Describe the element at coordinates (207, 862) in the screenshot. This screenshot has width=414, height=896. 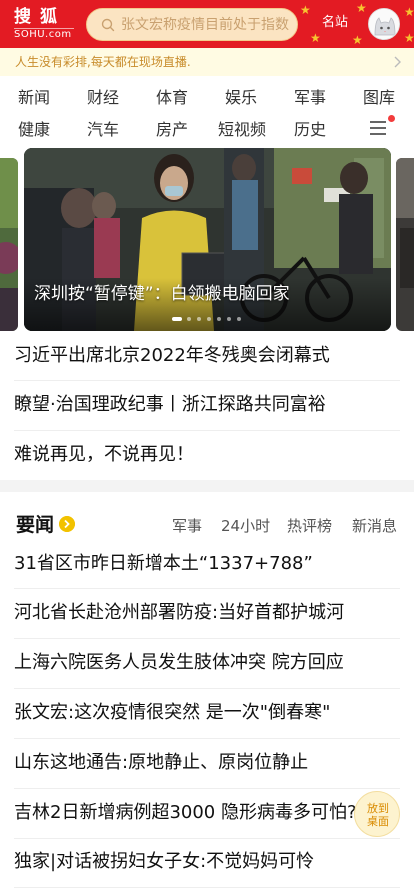
I see `news-item: 独家|对话被拐妇女子女:不觉妈妈可怜` at that location.